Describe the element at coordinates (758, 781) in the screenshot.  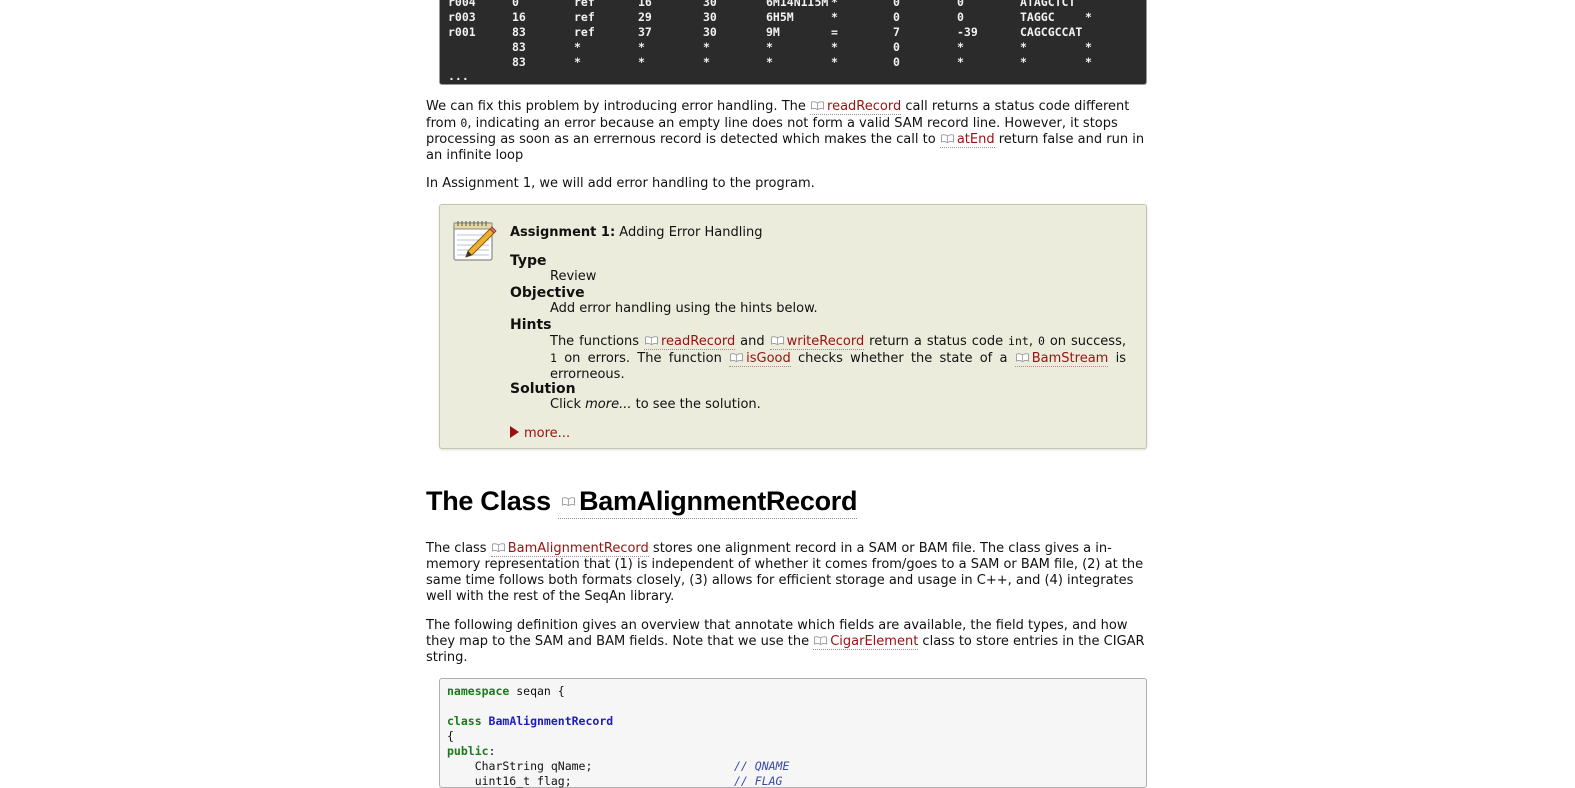
I see `comment-text: // FLAG` at that location.